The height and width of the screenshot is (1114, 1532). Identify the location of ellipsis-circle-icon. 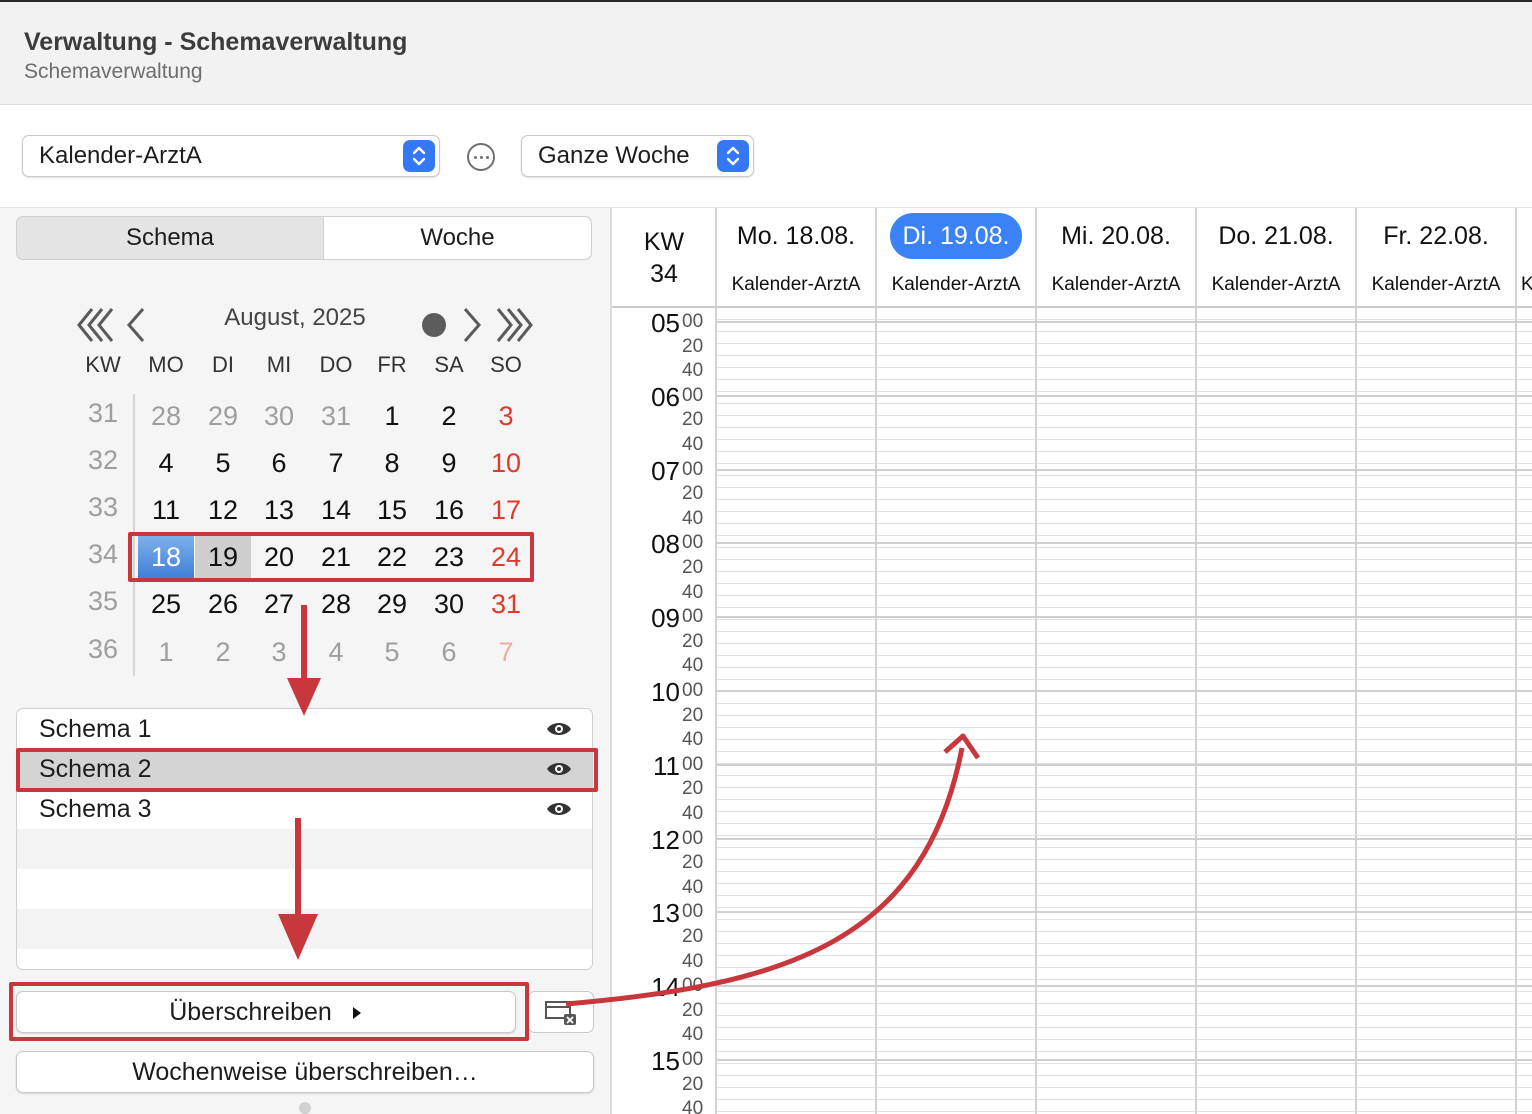
(481, 157).